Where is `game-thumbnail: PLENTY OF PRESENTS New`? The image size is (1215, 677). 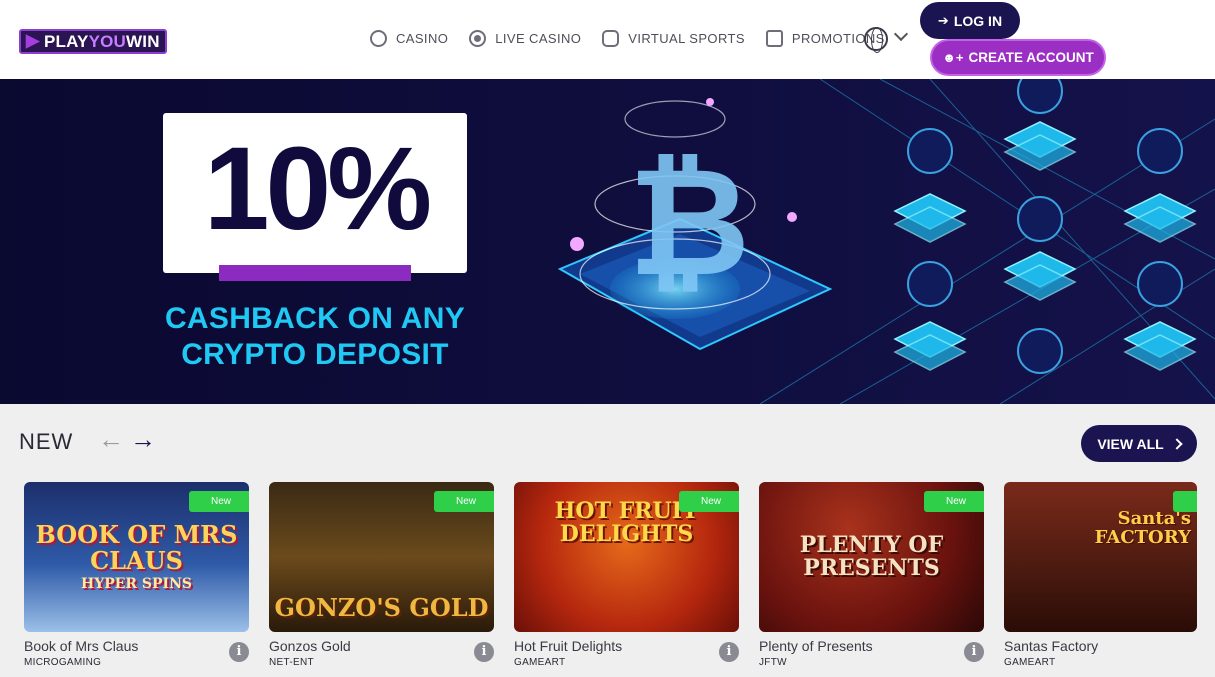 game-thumbnail: PLENTY OF PRESENTS New is located at coordinates (871, 557).